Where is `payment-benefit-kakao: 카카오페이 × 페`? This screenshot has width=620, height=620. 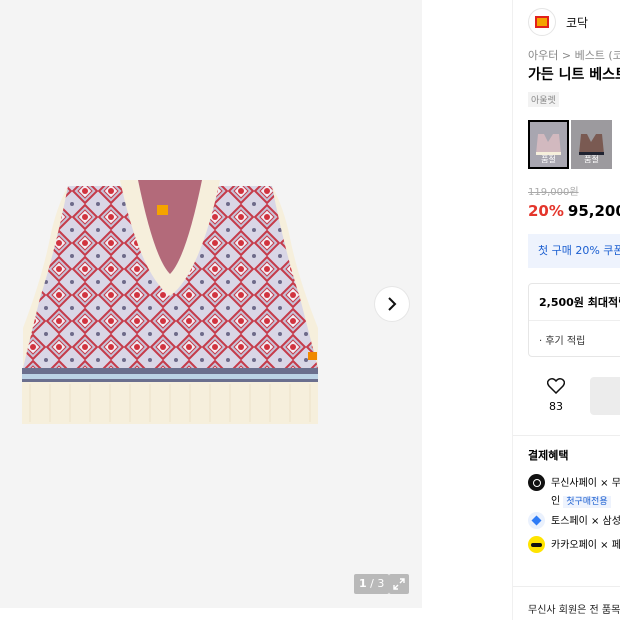
payment-benefit-kakao: 카카오페이 × 페 is located at coordinates (574, 544).